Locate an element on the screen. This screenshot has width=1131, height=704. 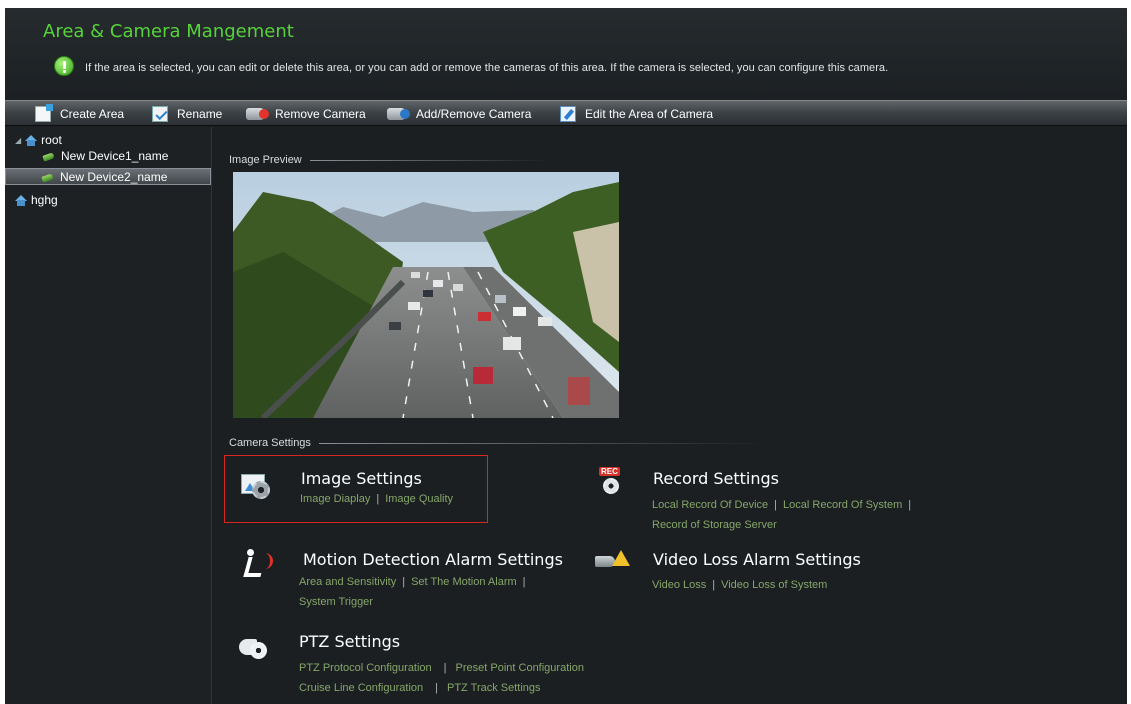
info-bulb-icon is located at coordinates (64, 66).